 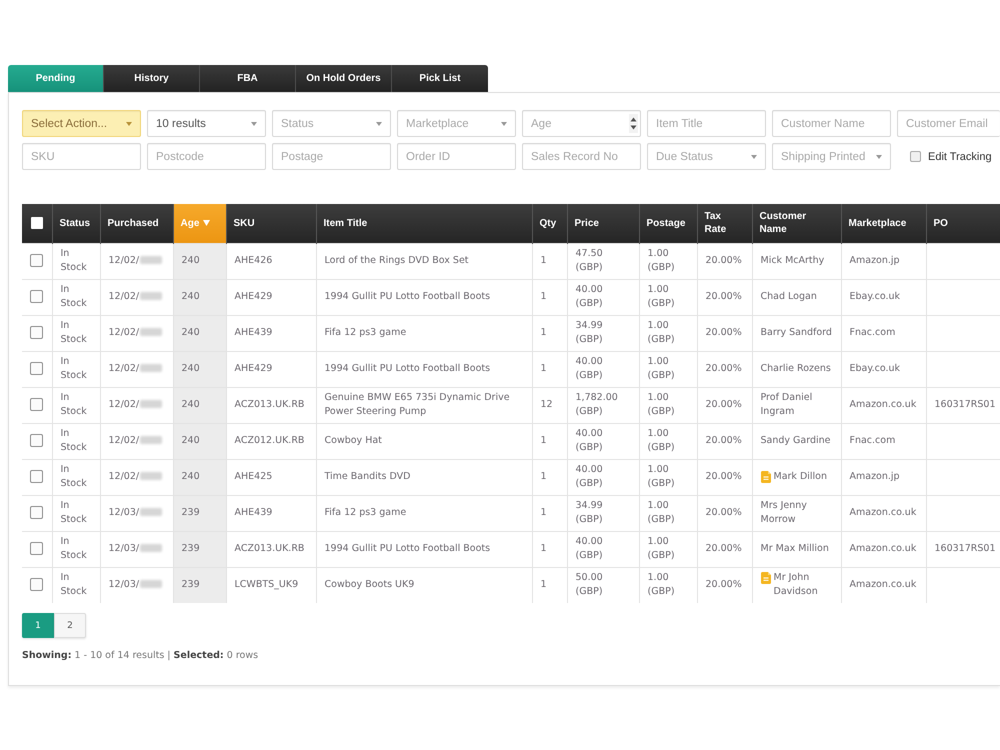 I want to click on sku-text: AHE429, so click(x=271, y=297).